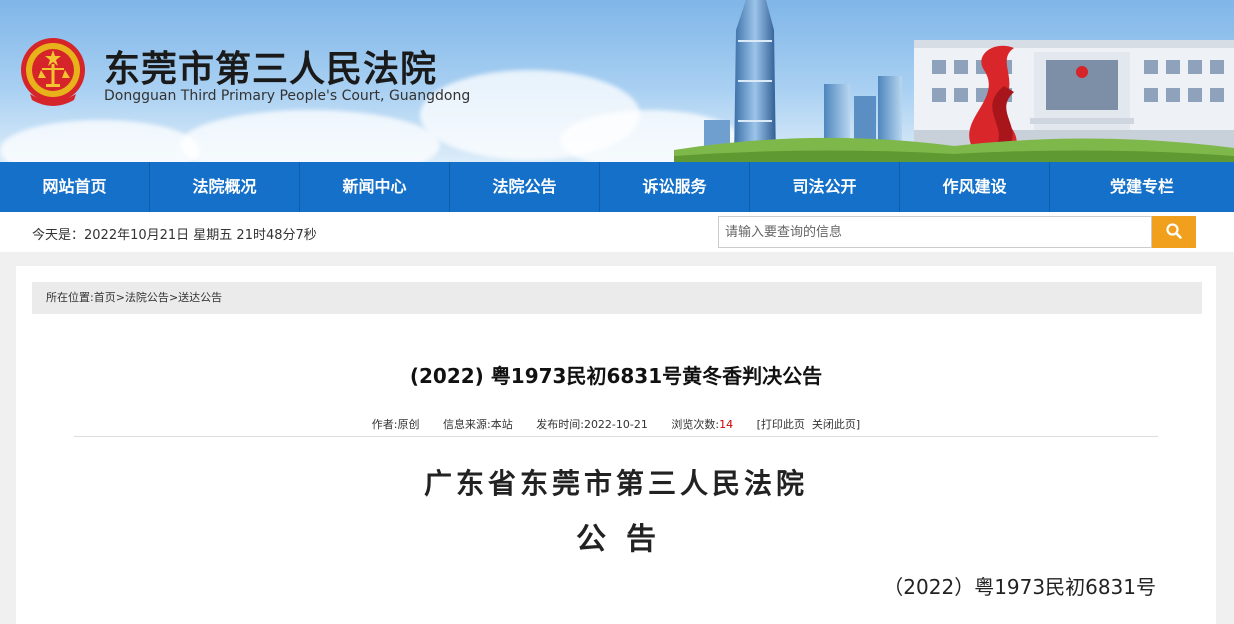 Image resolution: width=1234 pixels, height=624 pixels. What do you see at coordinates (781, 424) in the screenshot?
I see `print-page-link: [打印此页` at bounding box center [781, 424].